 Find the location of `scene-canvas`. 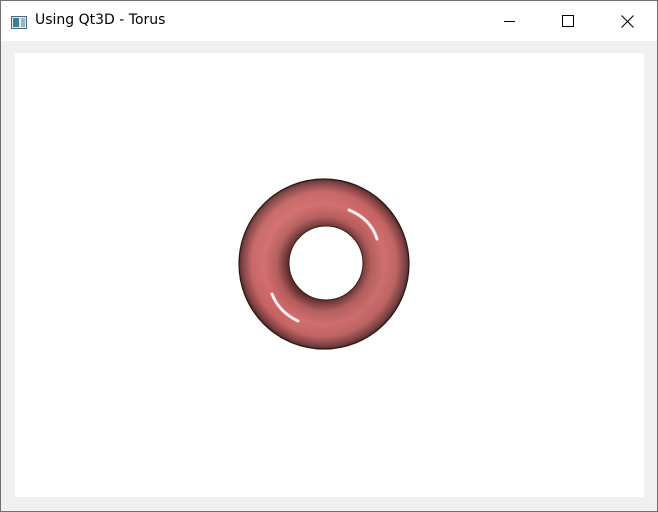

scene-canvas is located at coordinates (325, 263).